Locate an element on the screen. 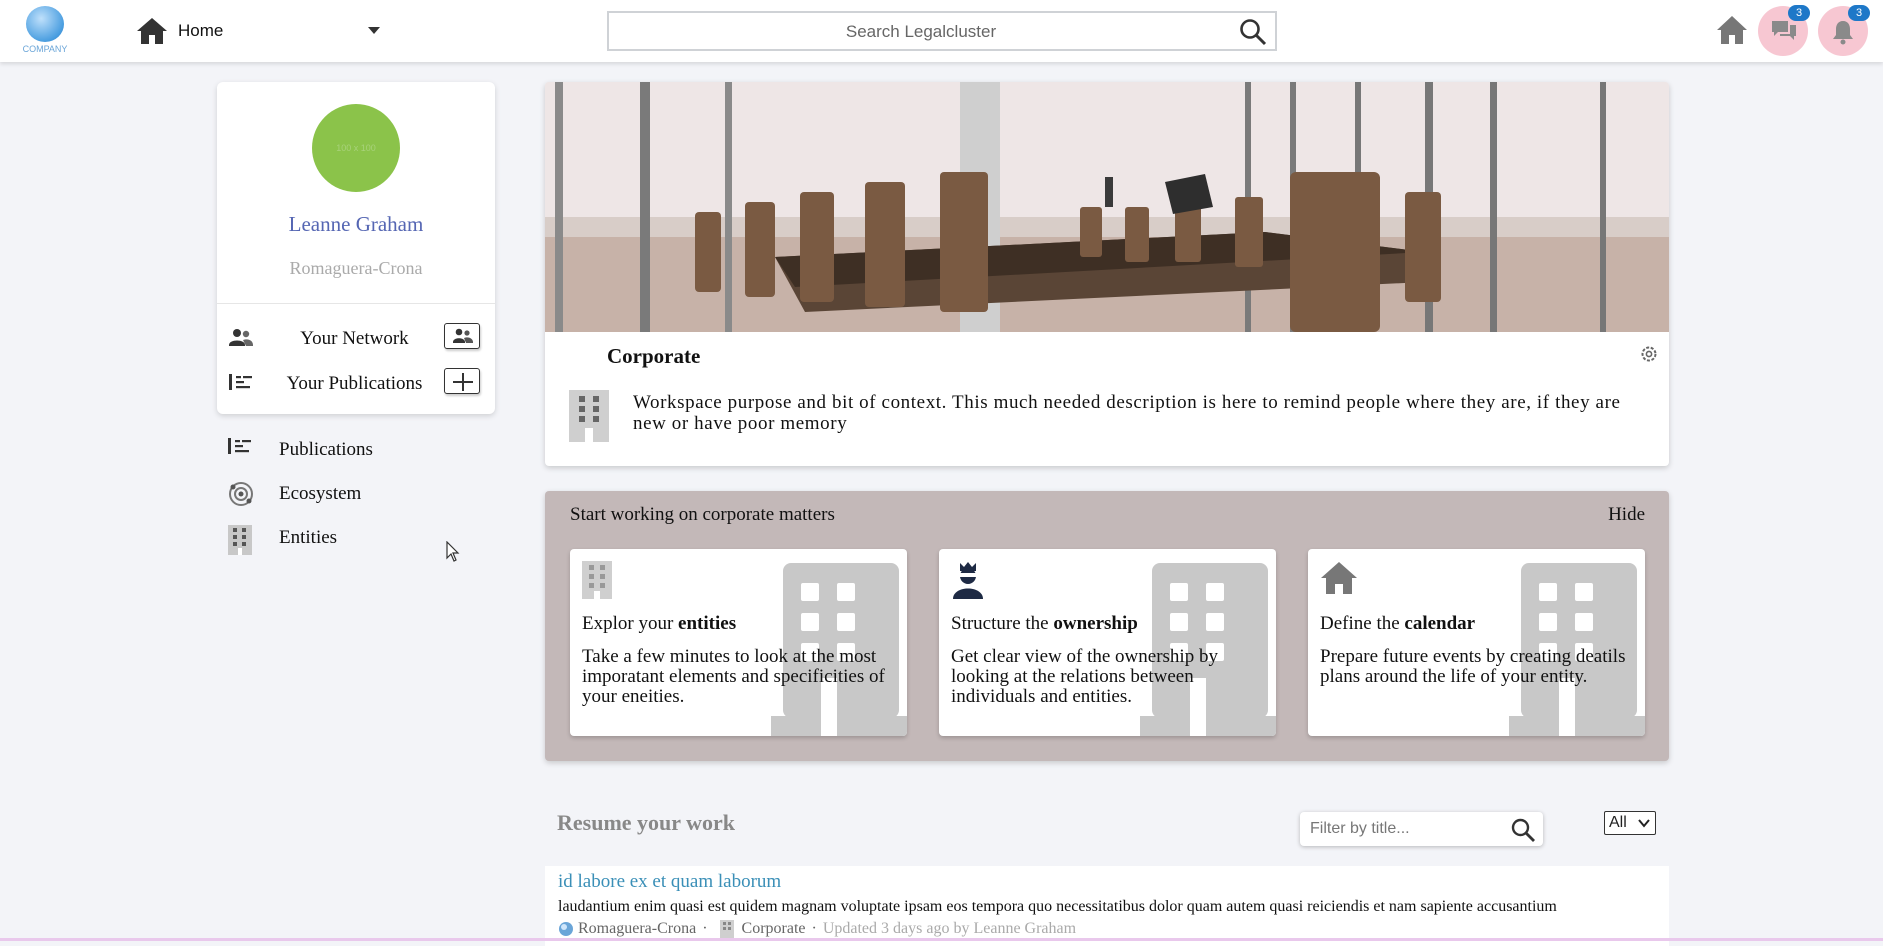  bell-icon is located at coordinates (1843, 33).